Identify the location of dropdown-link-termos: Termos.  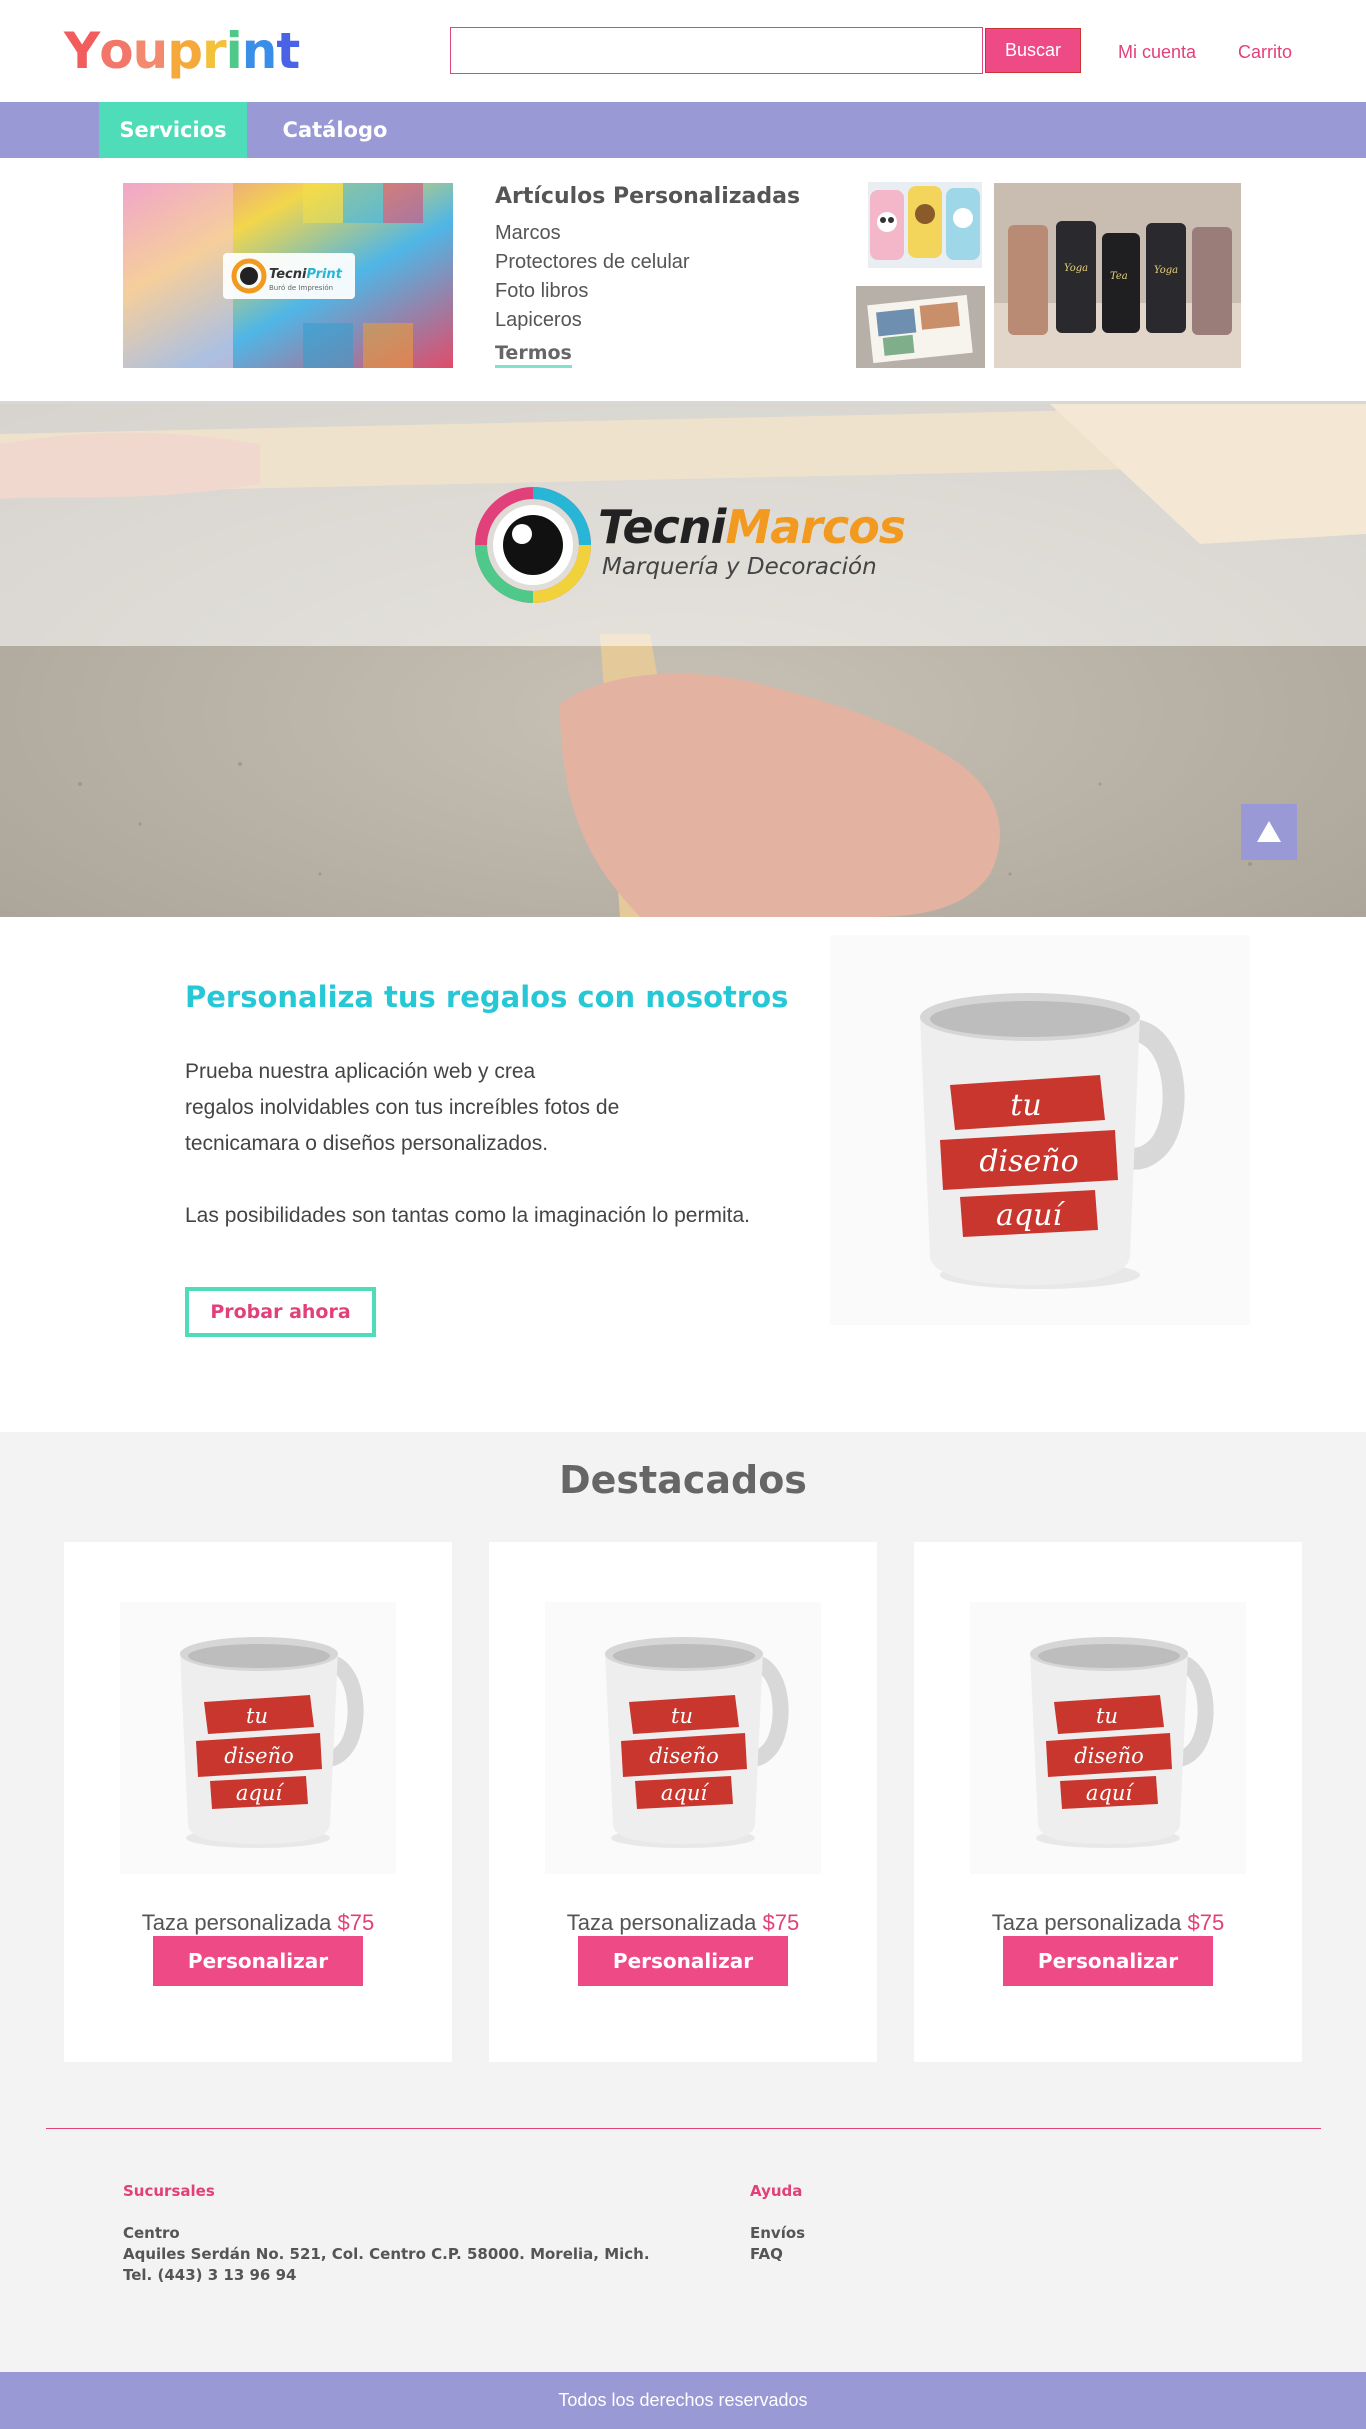
(533, 355).